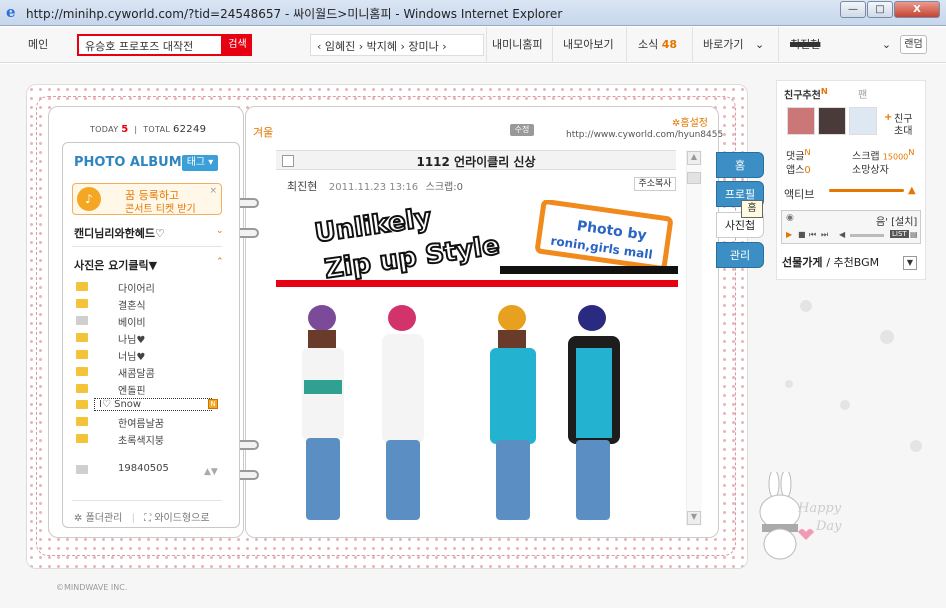 The image size is (946, 608). I want to click on close-button: X, so click(917, 9).